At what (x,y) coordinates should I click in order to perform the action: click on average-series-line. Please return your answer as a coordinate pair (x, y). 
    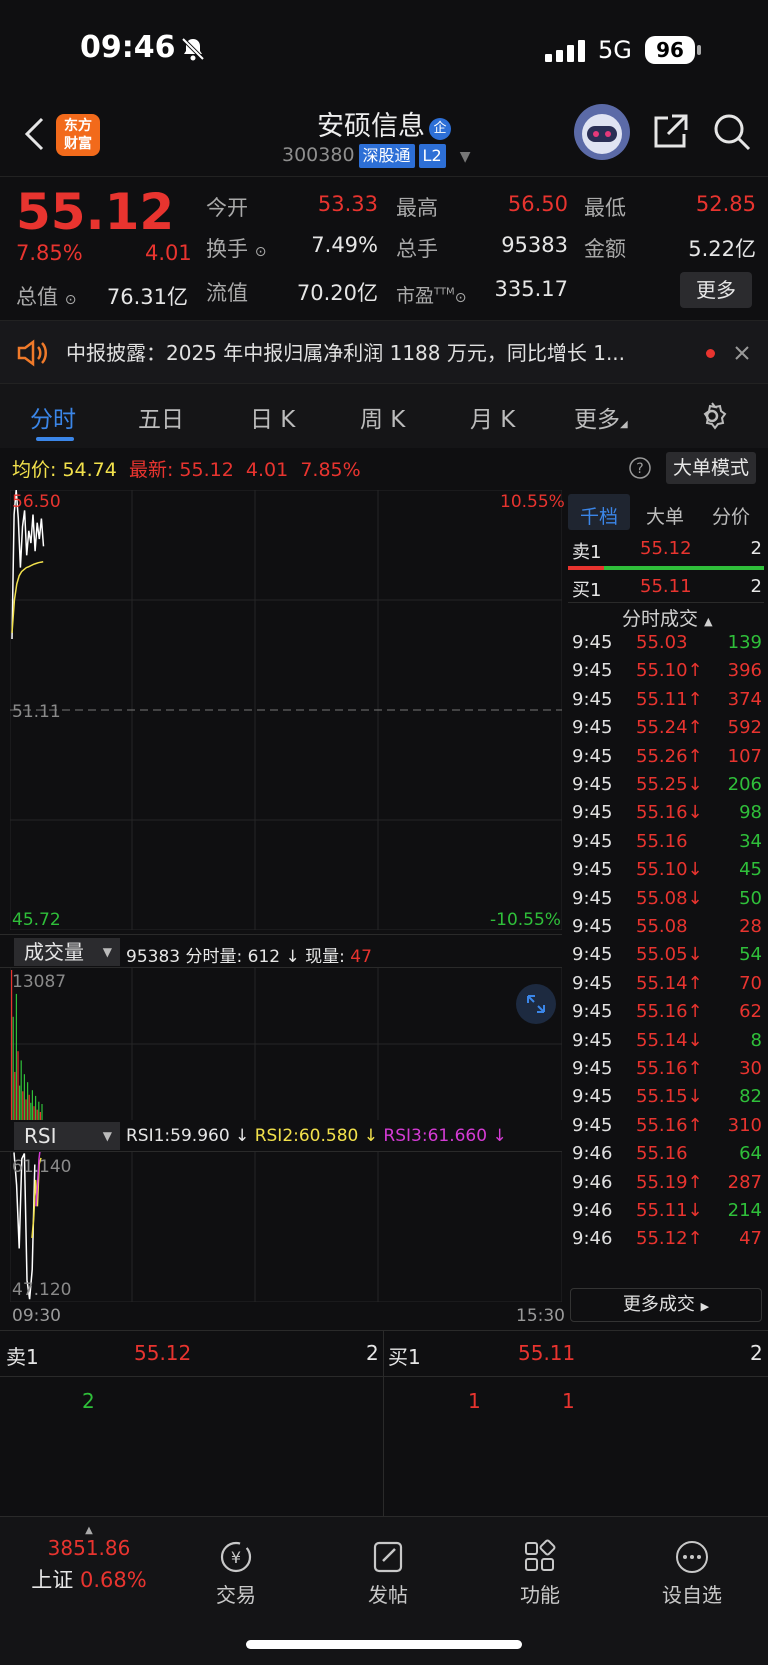
    Looking at the image, I should click on (27, 597).